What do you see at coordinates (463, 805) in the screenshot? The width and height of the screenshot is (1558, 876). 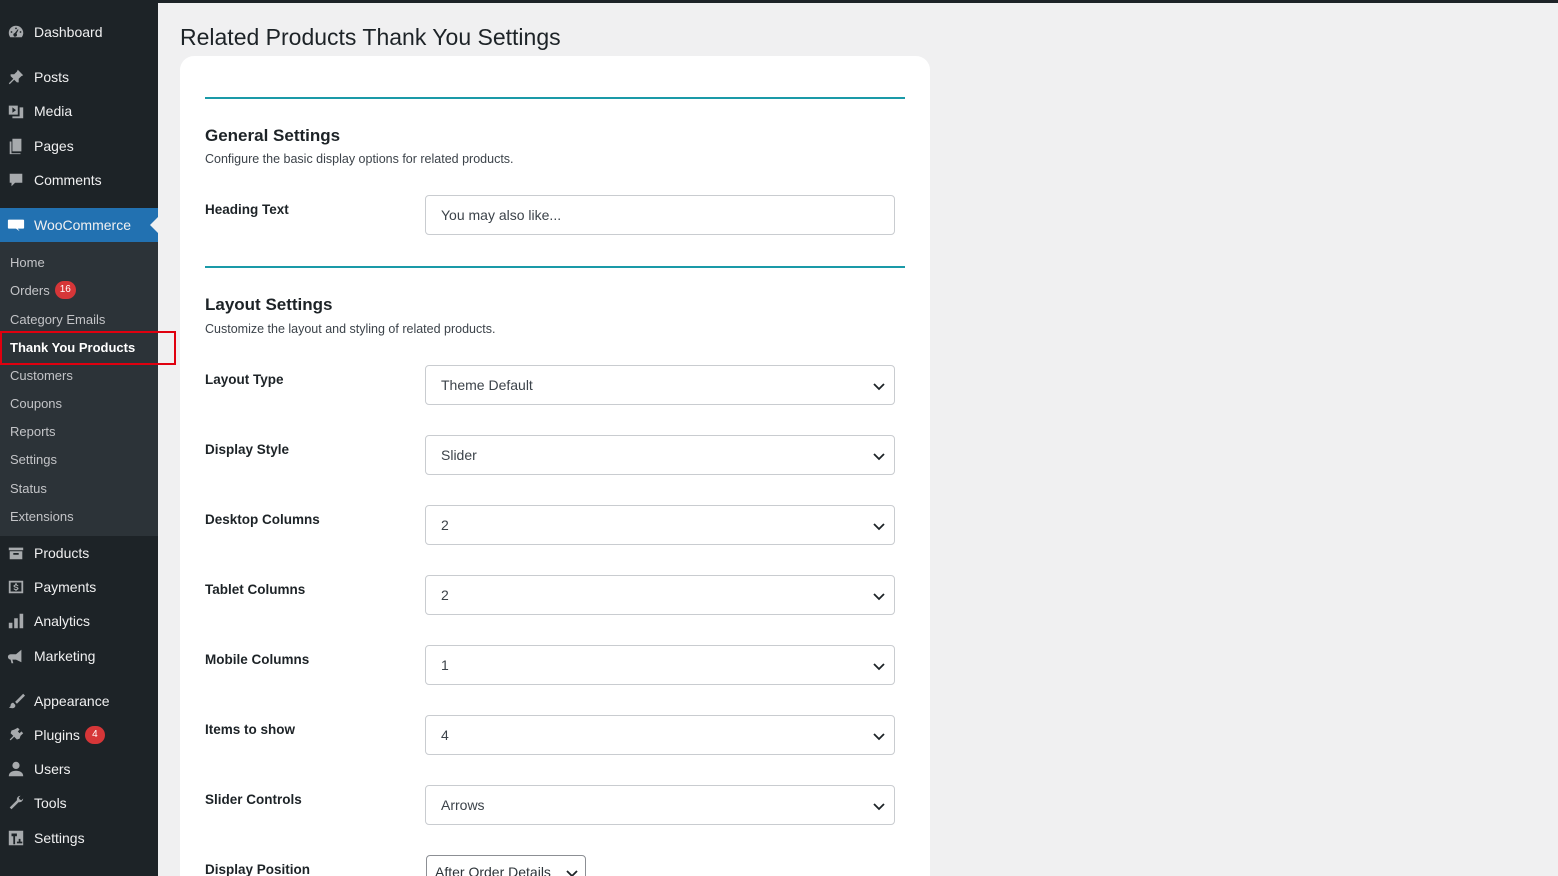 I see `select-value: Arrows` at bounding box center [463, 805].